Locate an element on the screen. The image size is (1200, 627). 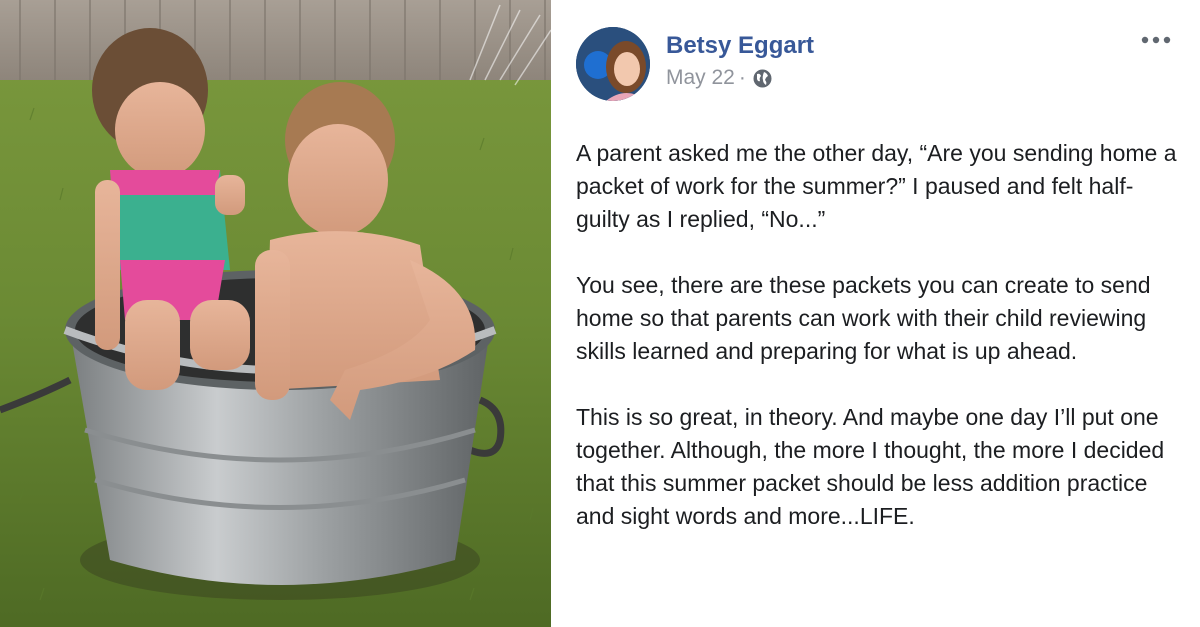
post-header: Betsy Eggart May 22 · is located at coordinates (882, 63).